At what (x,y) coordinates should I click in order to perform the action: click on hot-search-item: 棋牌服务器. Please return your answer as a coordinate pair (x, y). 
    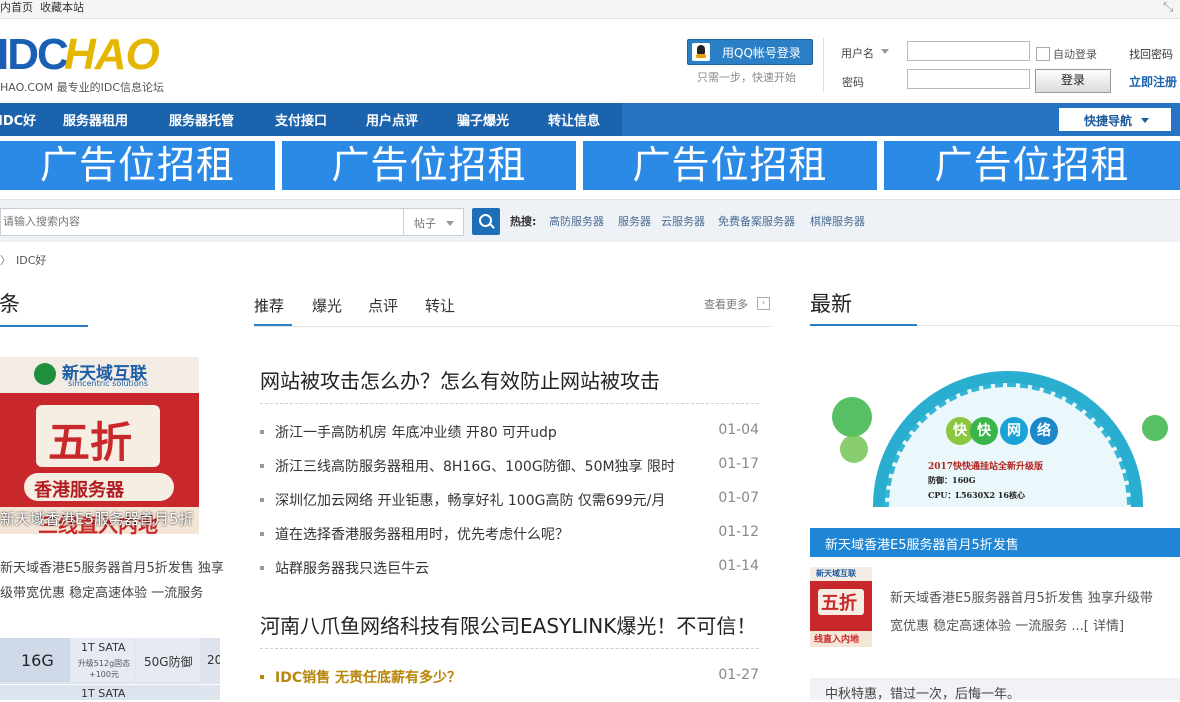
    Looking at the image, I should click on (837, 221).